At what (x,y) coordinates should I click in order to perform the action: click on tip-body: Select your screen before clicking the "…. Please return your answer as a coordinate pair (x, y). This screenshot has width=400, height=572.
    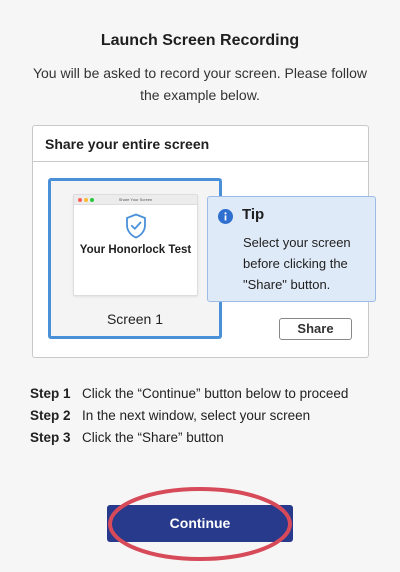
    Looking at the image, I should click on (297, 263).